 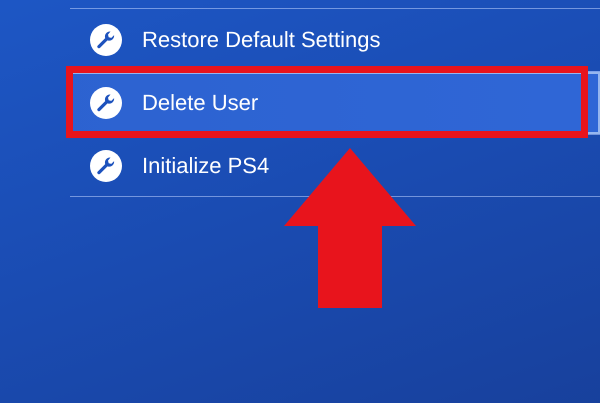 What do you see at coordinates (335, 39) in the screenshot?
I see `menu-item: Restore Default Settings` at bounding box center [335, 39].